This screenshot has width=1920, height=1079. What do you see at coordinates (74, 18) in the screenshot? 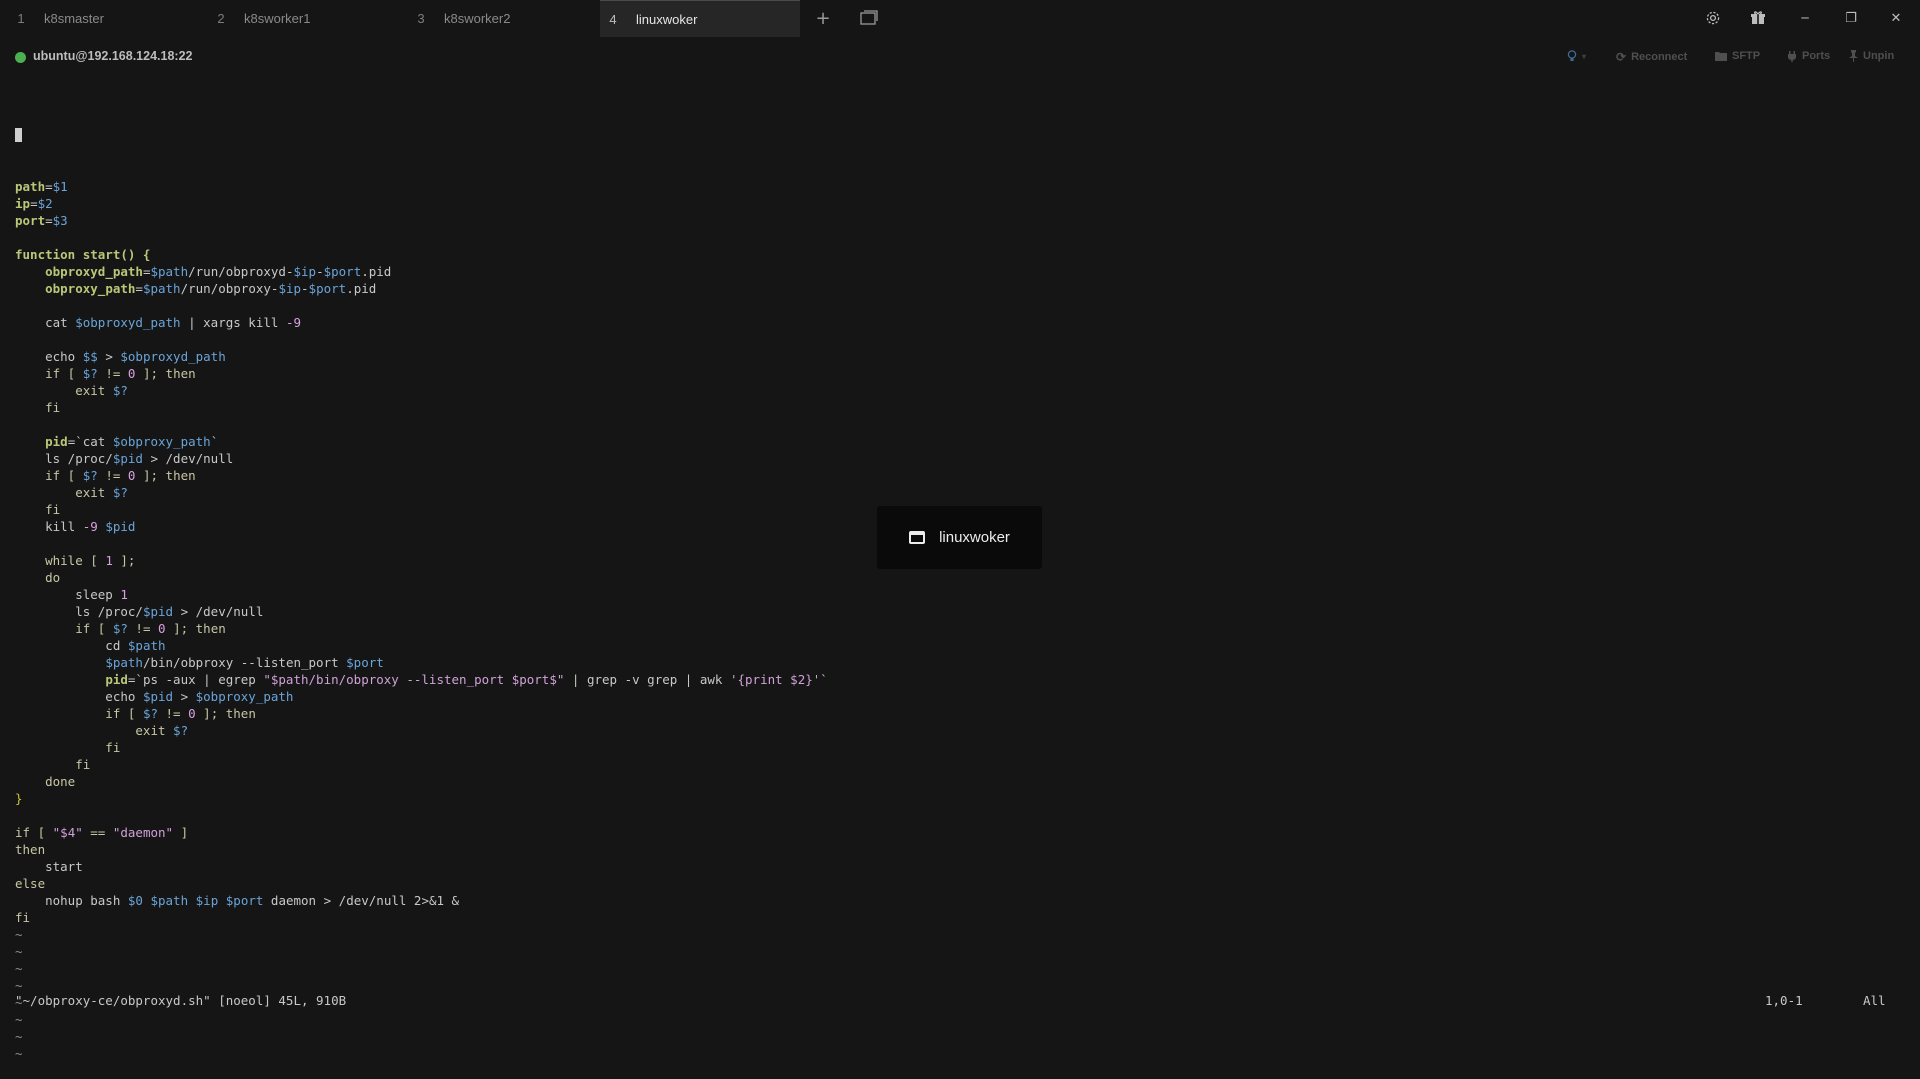
I see `tab-label: k8smaster` at bounding box center [74, 18].